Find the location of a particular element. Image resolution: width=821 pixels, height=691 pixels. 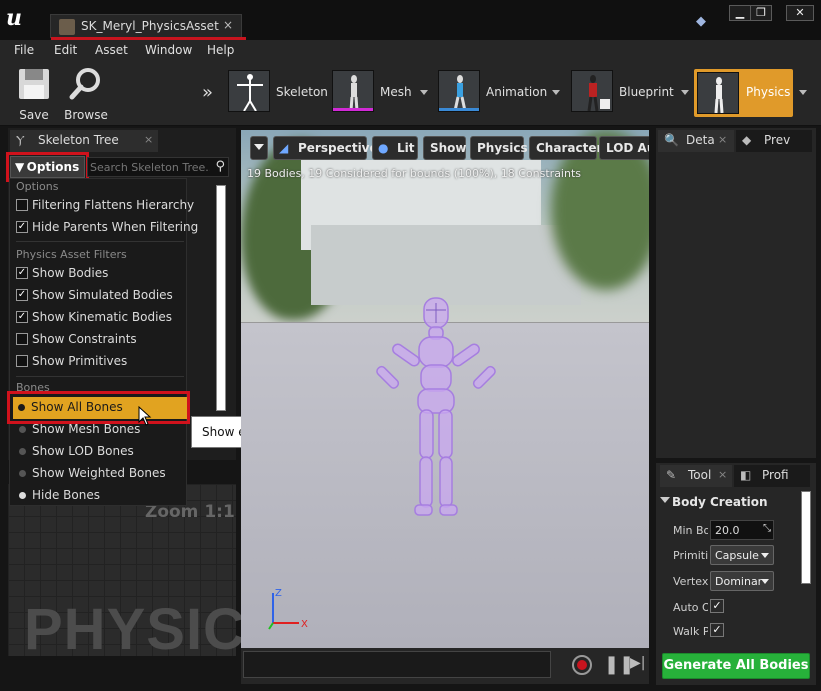

mode-physics: Physics is located at coordinates (743, 93).